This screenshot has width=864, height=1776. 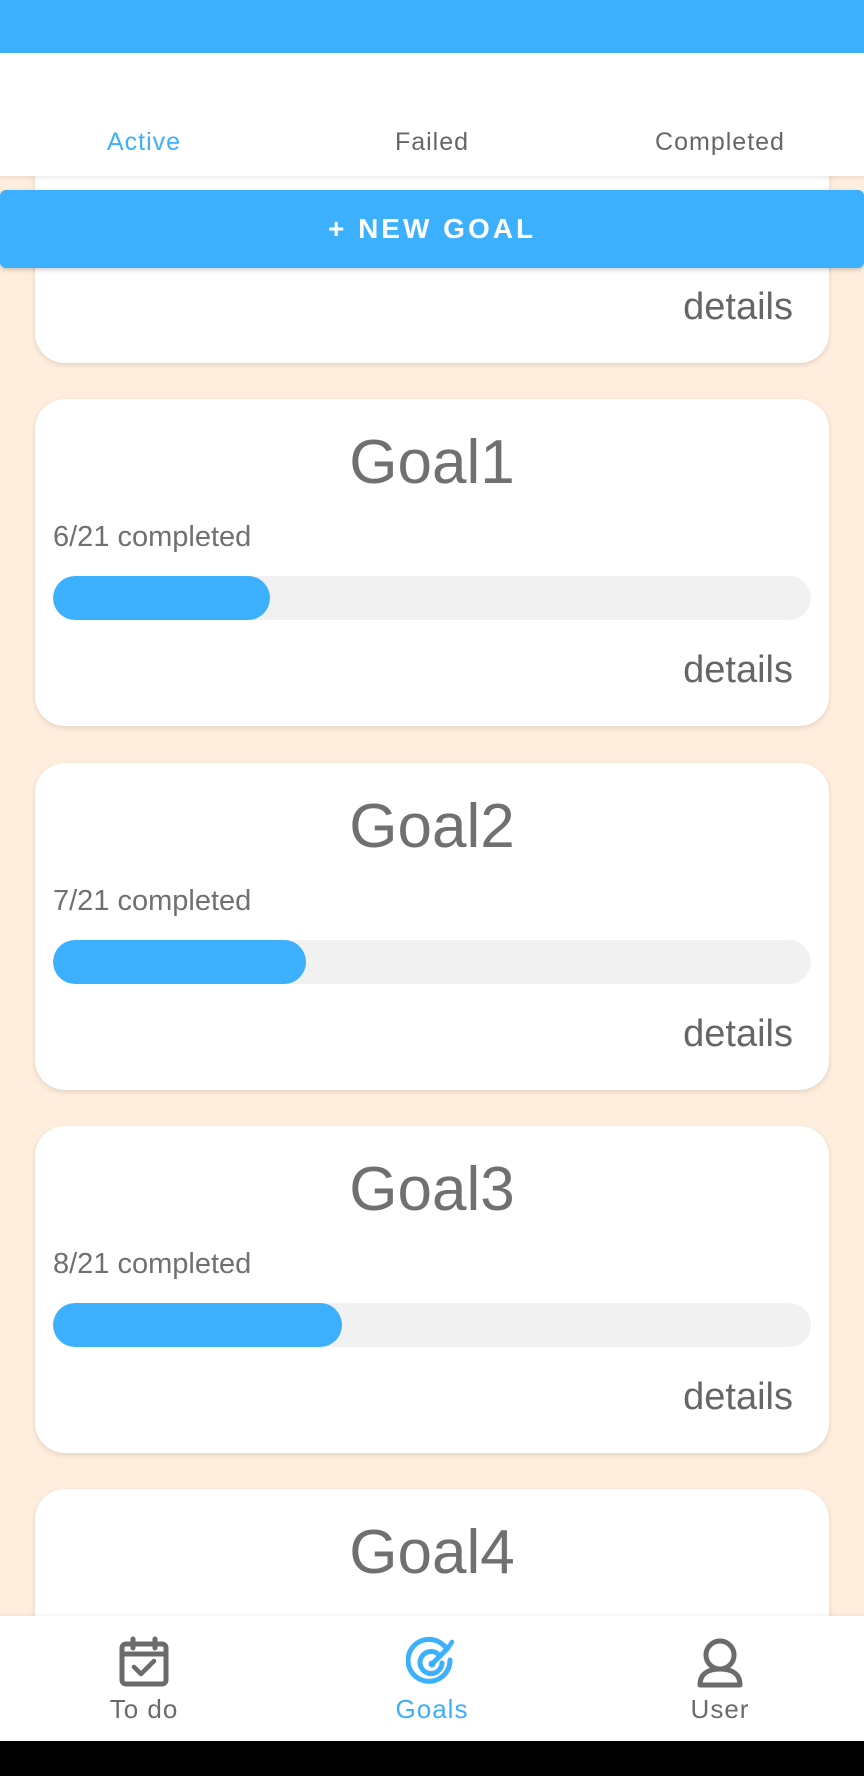 I want to click on goal-title: Goal4, so click(x=432, y=1552).